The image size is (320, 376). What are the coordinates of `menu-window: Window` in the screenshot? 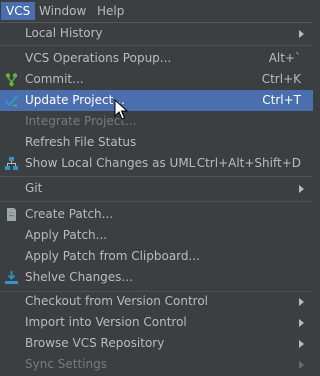 It's located at (62, 11).